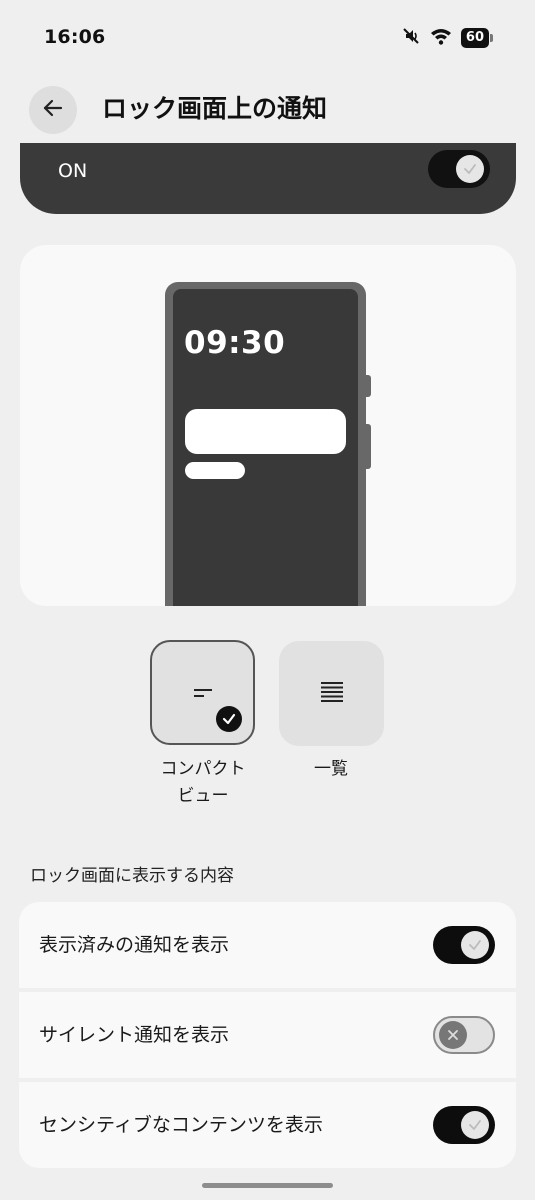  I want to click on mute-icon, so click(411, 38).